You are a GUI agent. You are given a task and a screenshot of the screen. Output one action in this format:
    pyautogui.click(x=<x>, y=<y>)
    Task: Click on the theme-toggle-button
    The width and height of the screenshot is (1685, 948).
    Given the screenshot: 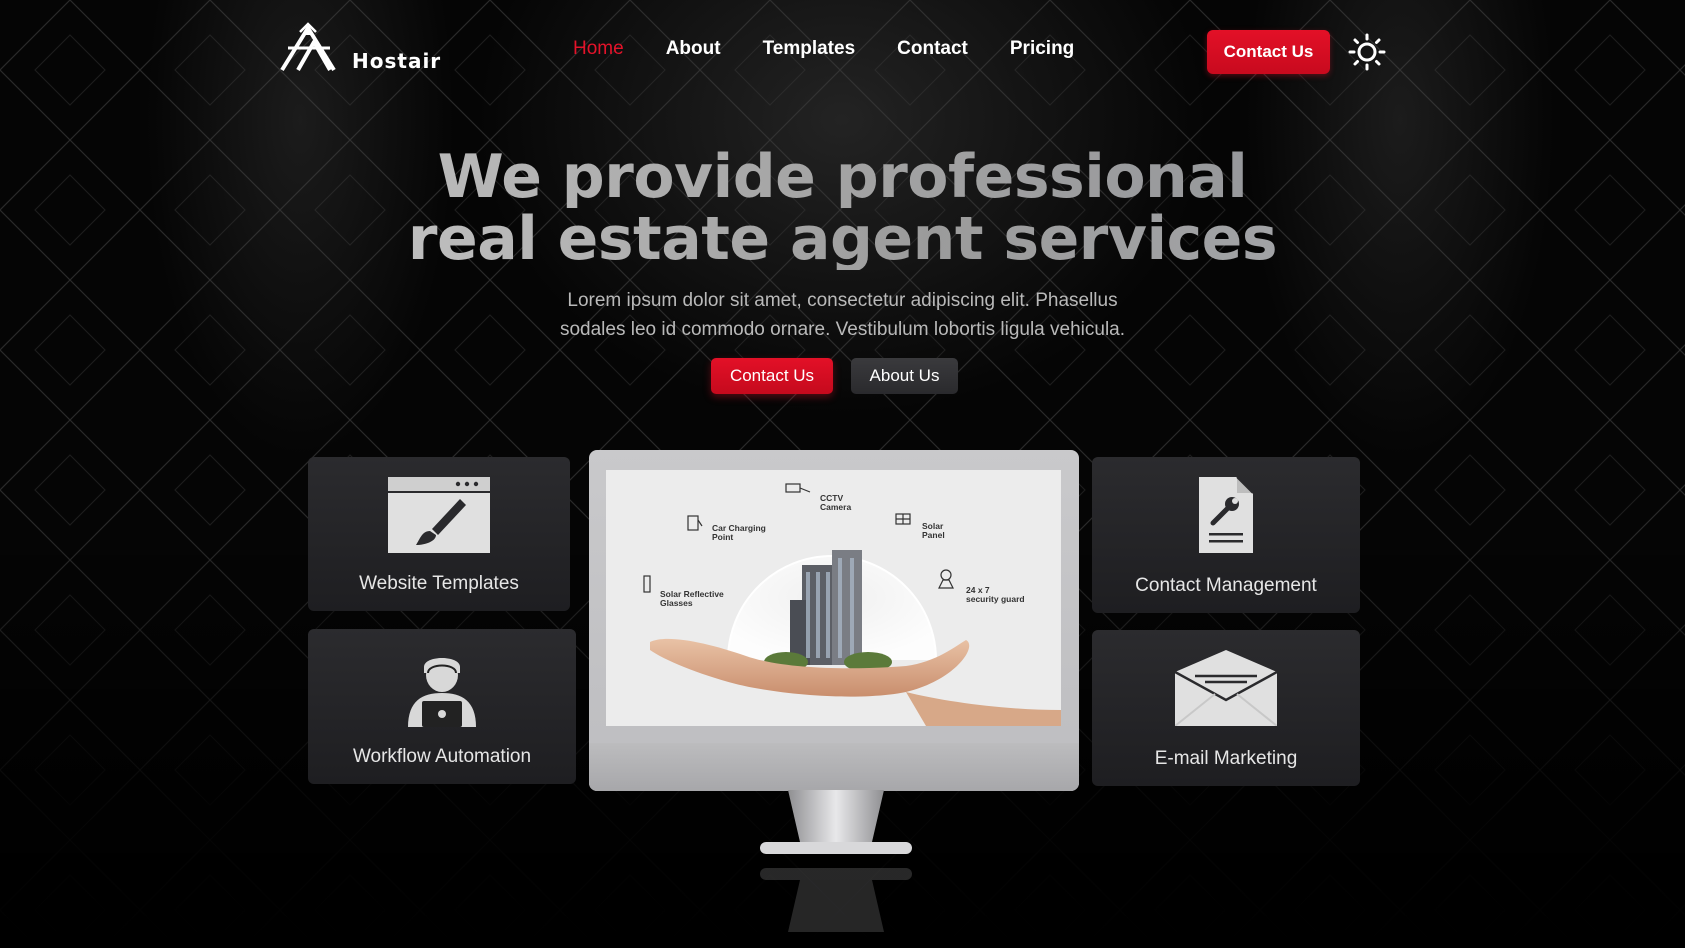 What is the action you would take?
    pyautogui.click(x=1367, y=52)
    